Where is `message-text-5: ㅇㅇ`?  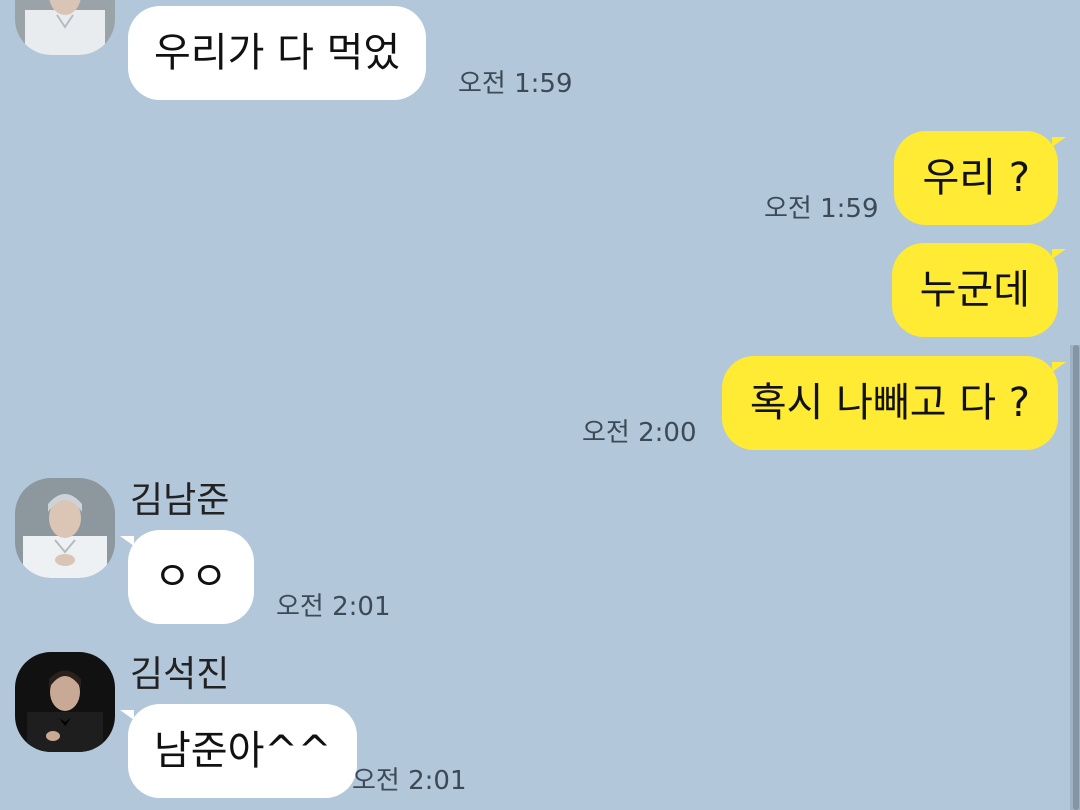 message-text-5: ㅇㅇ is located at coordinates (191, 577).